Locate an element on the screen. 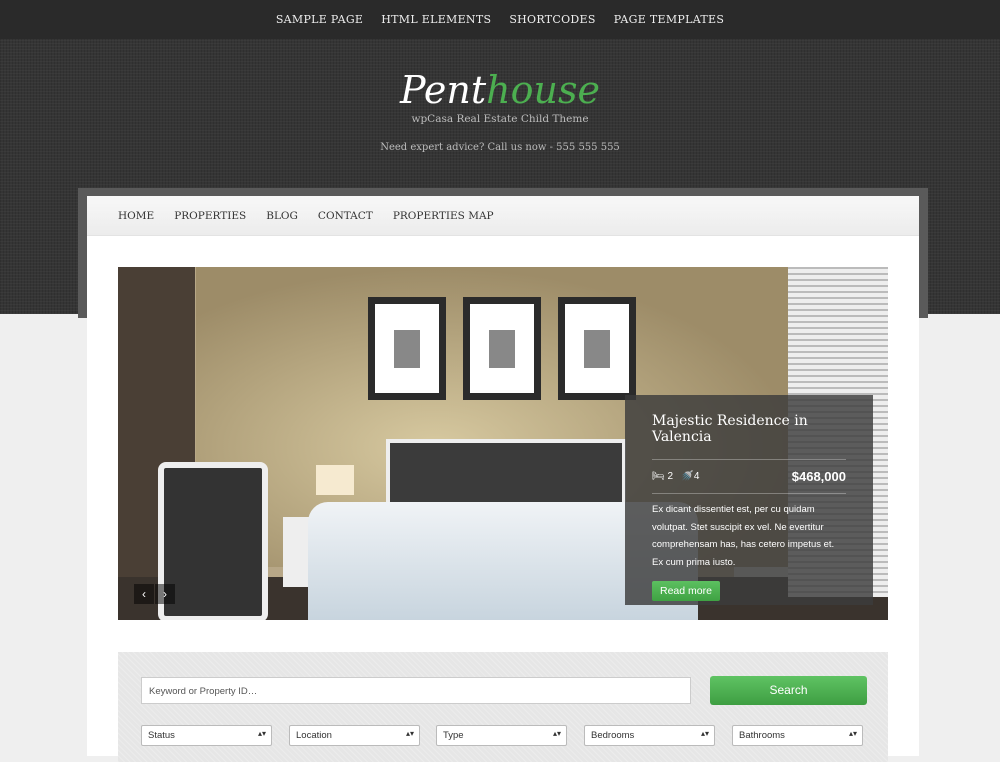 The height and width of the screenshot is (762, 1000). lamp is located at coordinates (335, 480).